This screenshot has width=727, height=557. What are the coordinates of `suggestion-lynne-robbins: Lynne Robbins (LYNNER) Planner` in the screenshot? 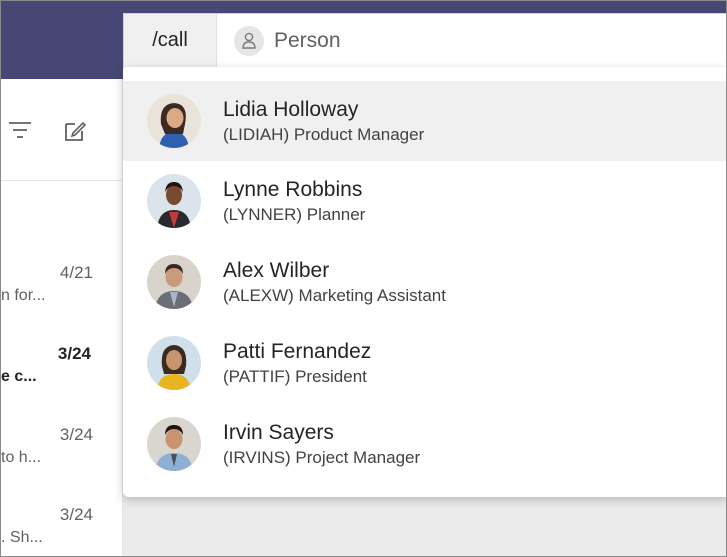 It's located at (424, 201).